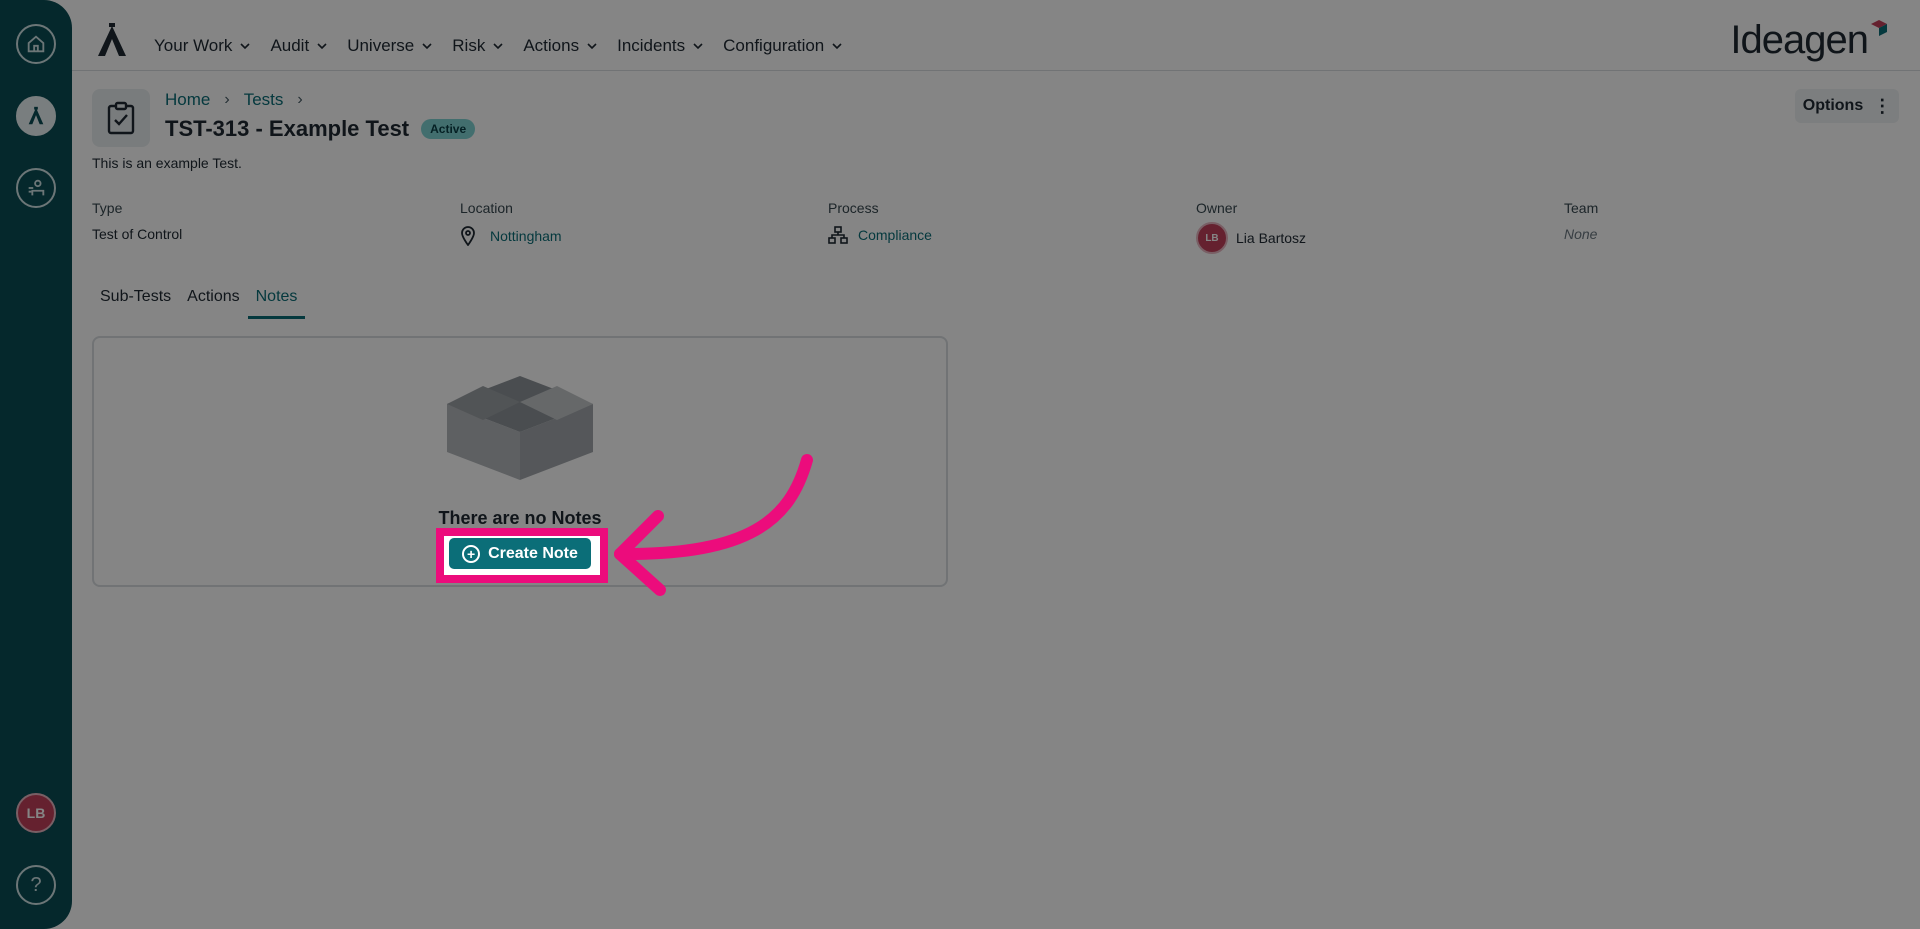 The width and height of the screenshot is (1920, 929). I want to click on owner-avatar: LB, so click(1212, 238).